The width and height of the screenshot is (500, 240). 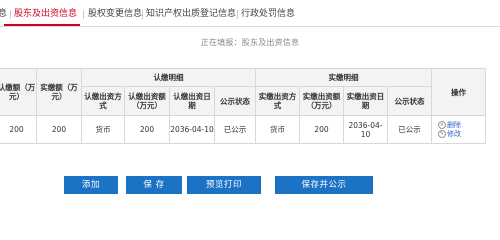 What do you see at coordinates (461, 125) in the screenshot?
I see `delete-link: × 删除` at bounding box center [461, 125].